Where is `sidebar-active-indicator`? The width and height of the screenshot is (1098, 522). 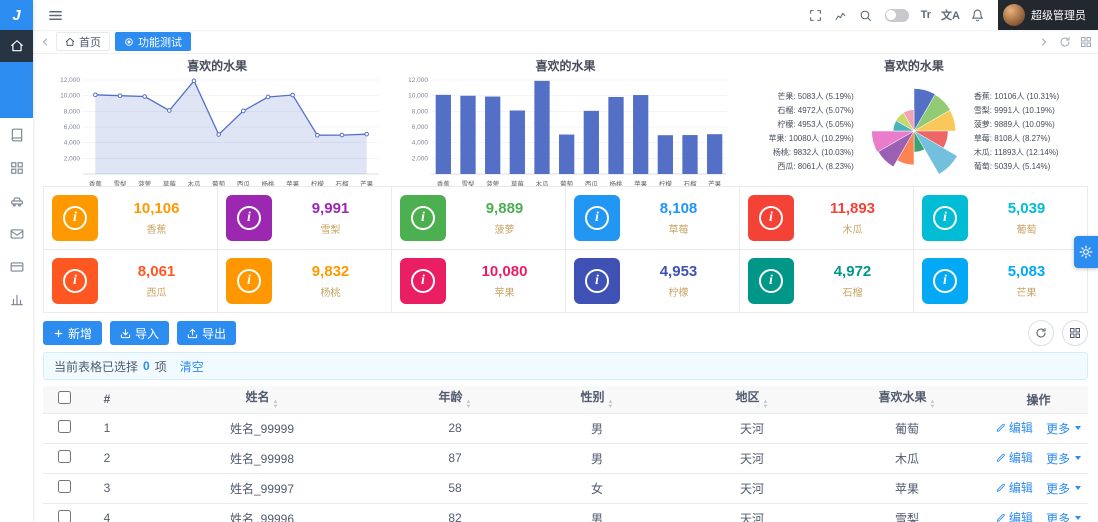
sidebar-active-indicator is located at coordinates (16, 90).